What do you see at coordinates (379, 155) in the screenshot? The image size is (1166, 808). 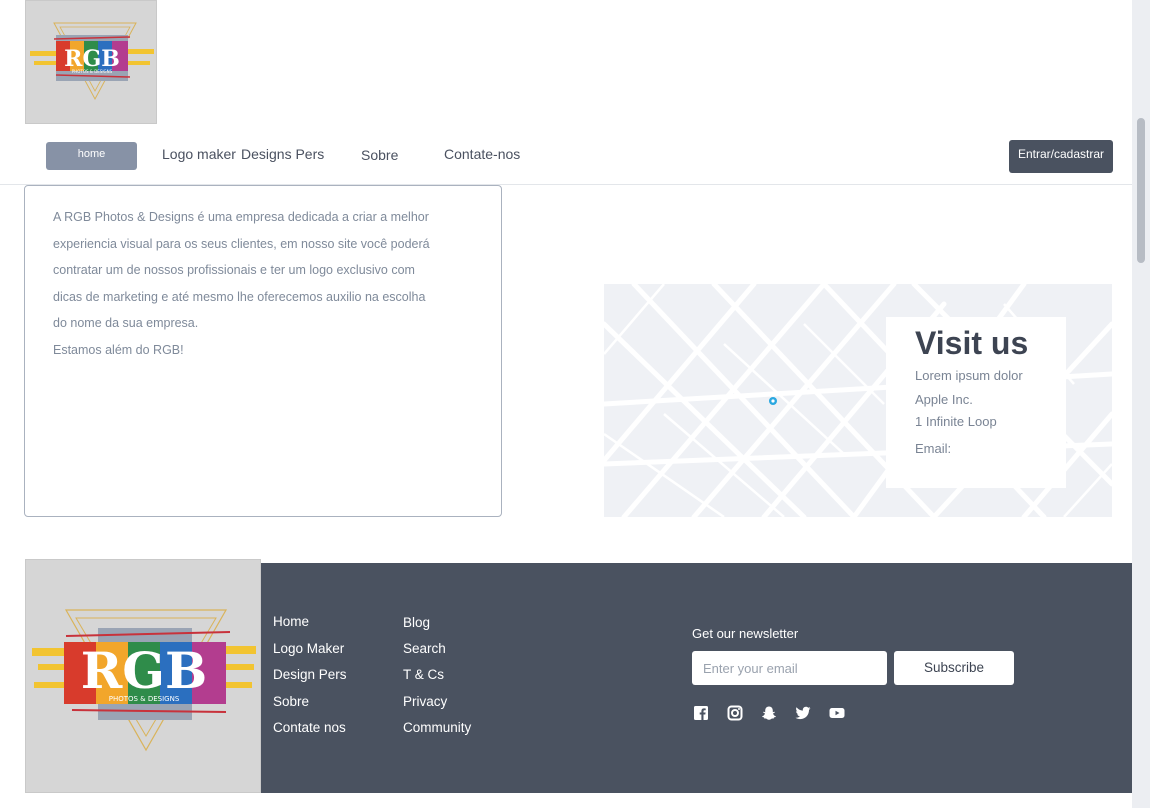 I see `nav-link-sobre: Sobre` at bounding box center [379, 155].